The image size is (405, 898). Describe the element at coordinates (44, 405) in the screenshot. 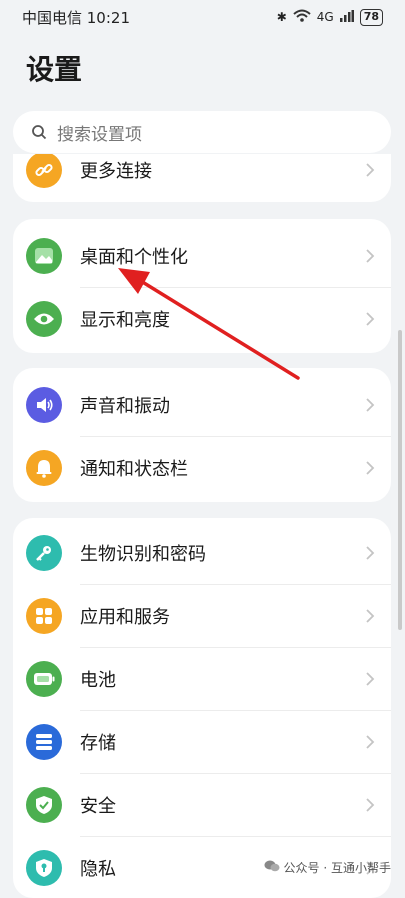

I see `speaker-icon` at that location.